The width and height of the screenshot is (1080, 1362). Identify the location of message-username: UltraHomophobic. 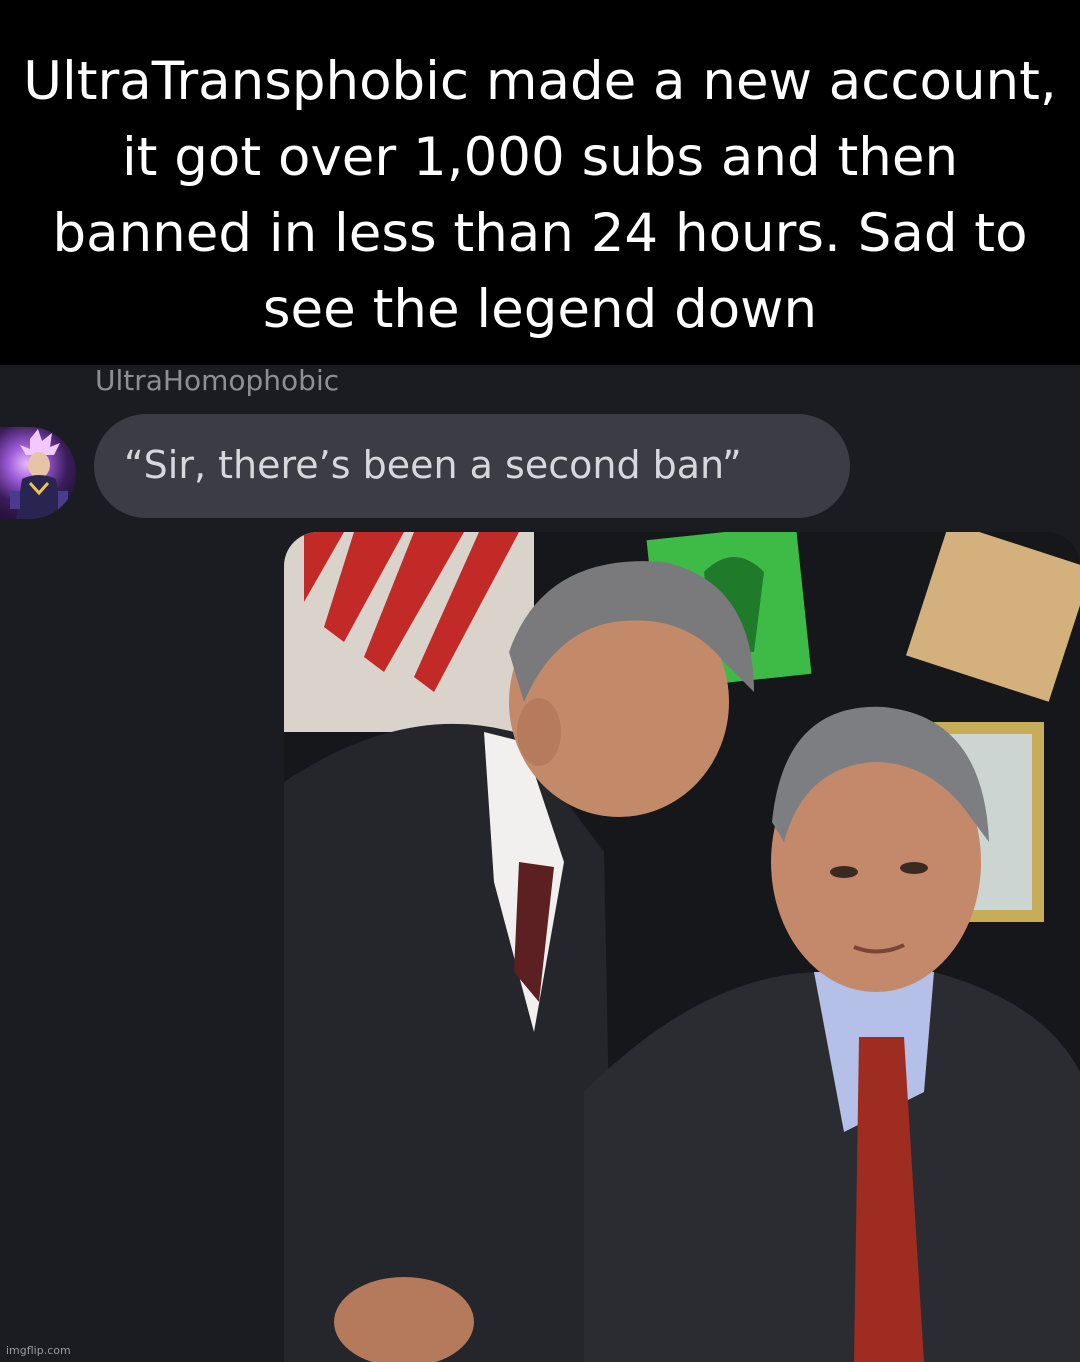
(217, 381).